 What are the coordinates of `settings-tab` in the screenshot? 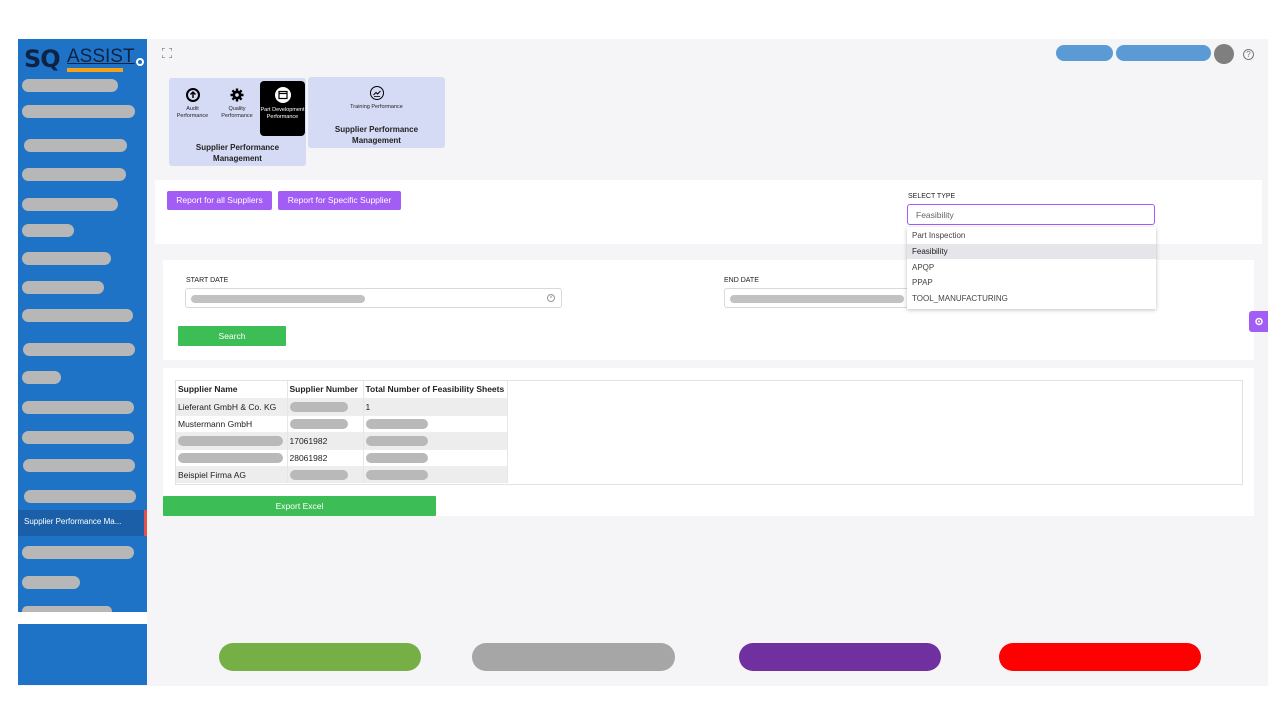 It's located at (1258, 321).